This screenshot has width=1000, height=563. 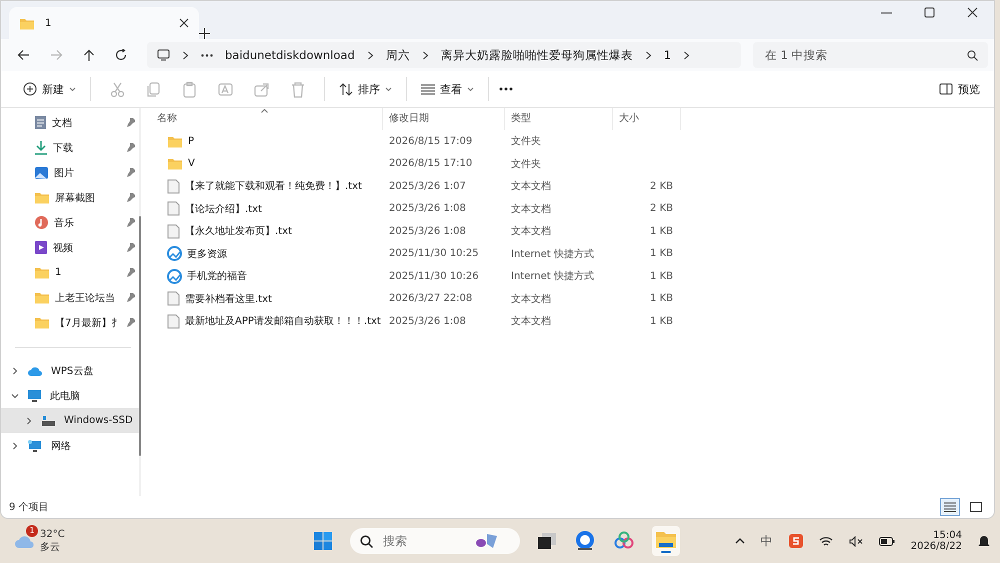 What do you see at coordinates (427, 321) in the screenshot?
I see `modified-date: 2025/3/26 1:08` at bounding box center [427, 321].